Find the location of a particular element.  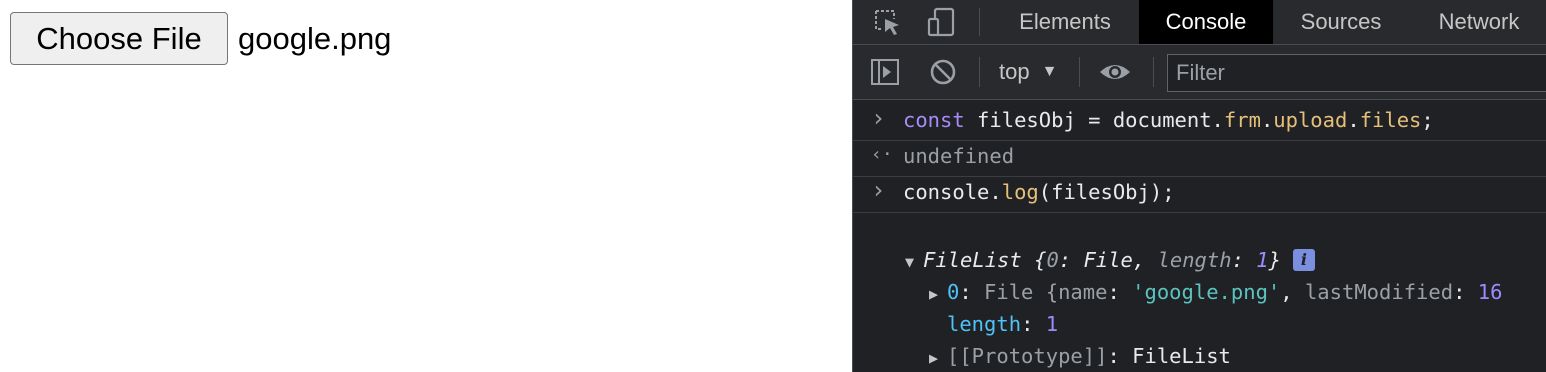

code-token: upload is located at coordinates (1310, 120).